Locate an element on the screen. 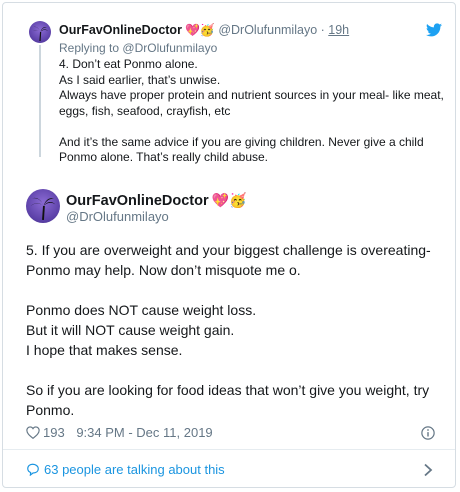  conversation-link: 63 people are talking about this is located at coordinates (125, 469).